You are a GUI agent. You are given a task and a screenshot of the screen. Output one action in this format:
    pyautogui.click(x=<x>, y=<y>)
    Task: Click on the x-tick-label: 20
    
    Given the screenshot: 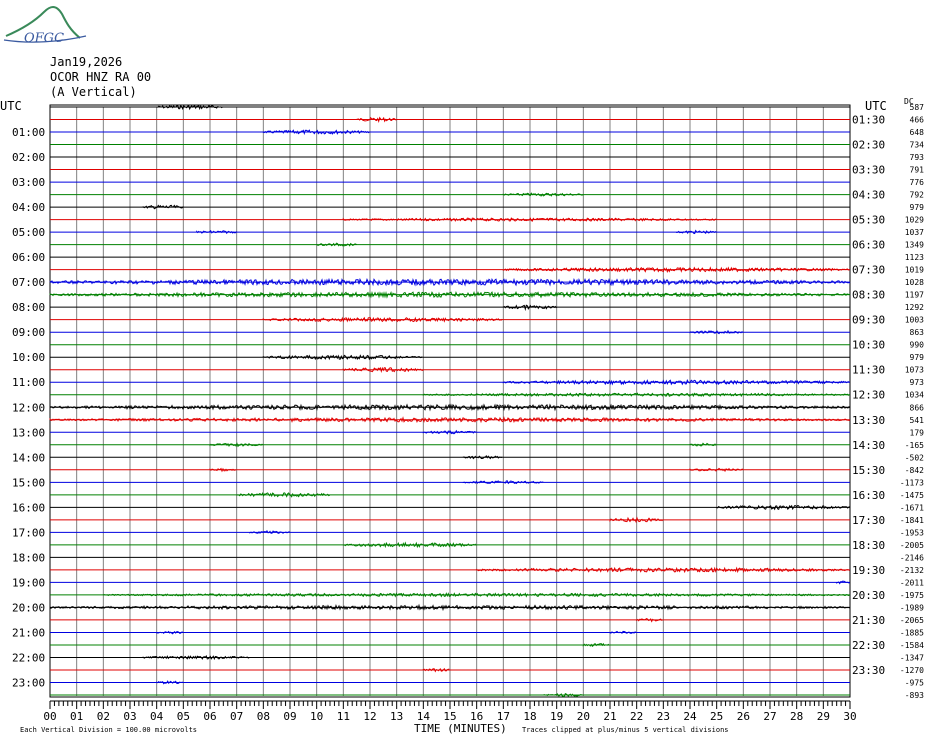 What is the action you would take?
    pyautogui.click(x=583, y=716)
    